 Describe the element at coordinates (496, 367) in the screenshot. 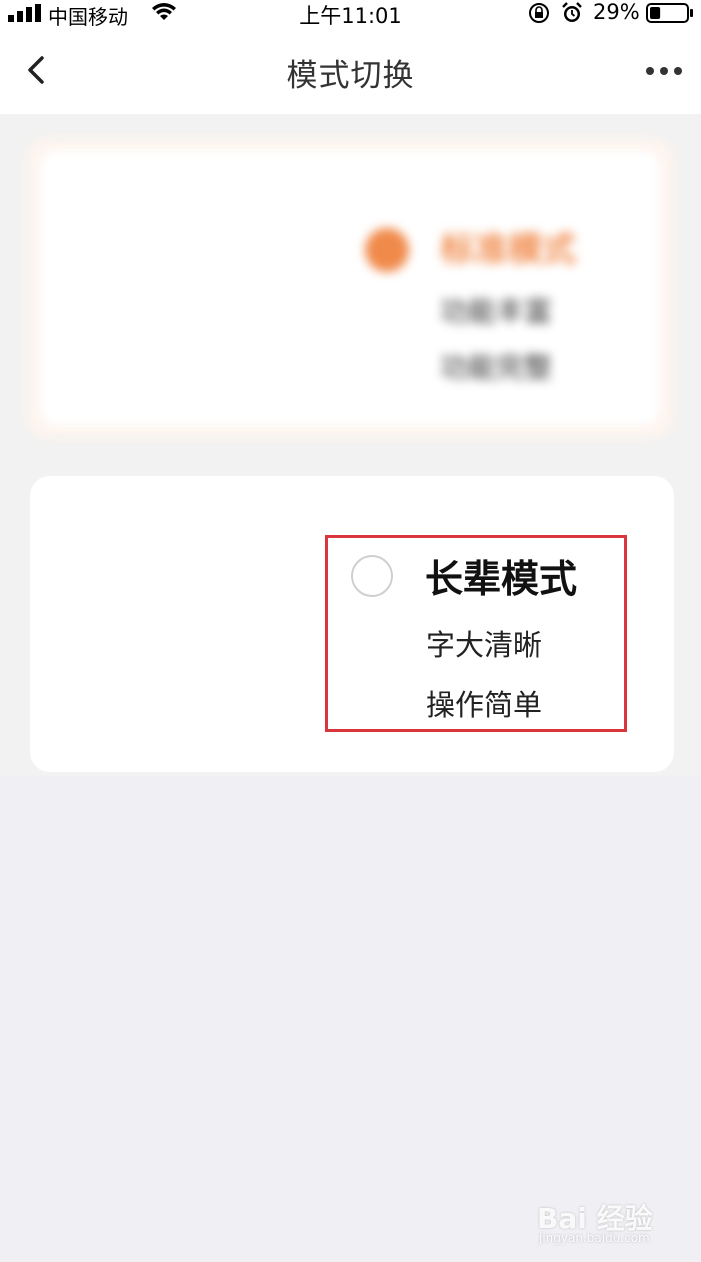

I see `standard-mode-line-2: 功能完整` at that location.